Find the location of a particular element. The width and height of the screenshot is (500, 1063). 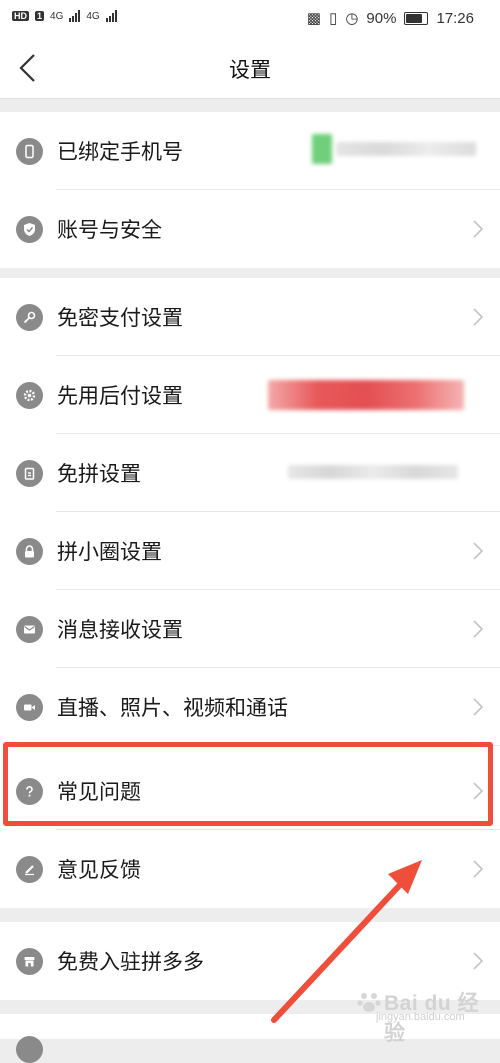

shield-check-icon is located at coordinates (29, 229).